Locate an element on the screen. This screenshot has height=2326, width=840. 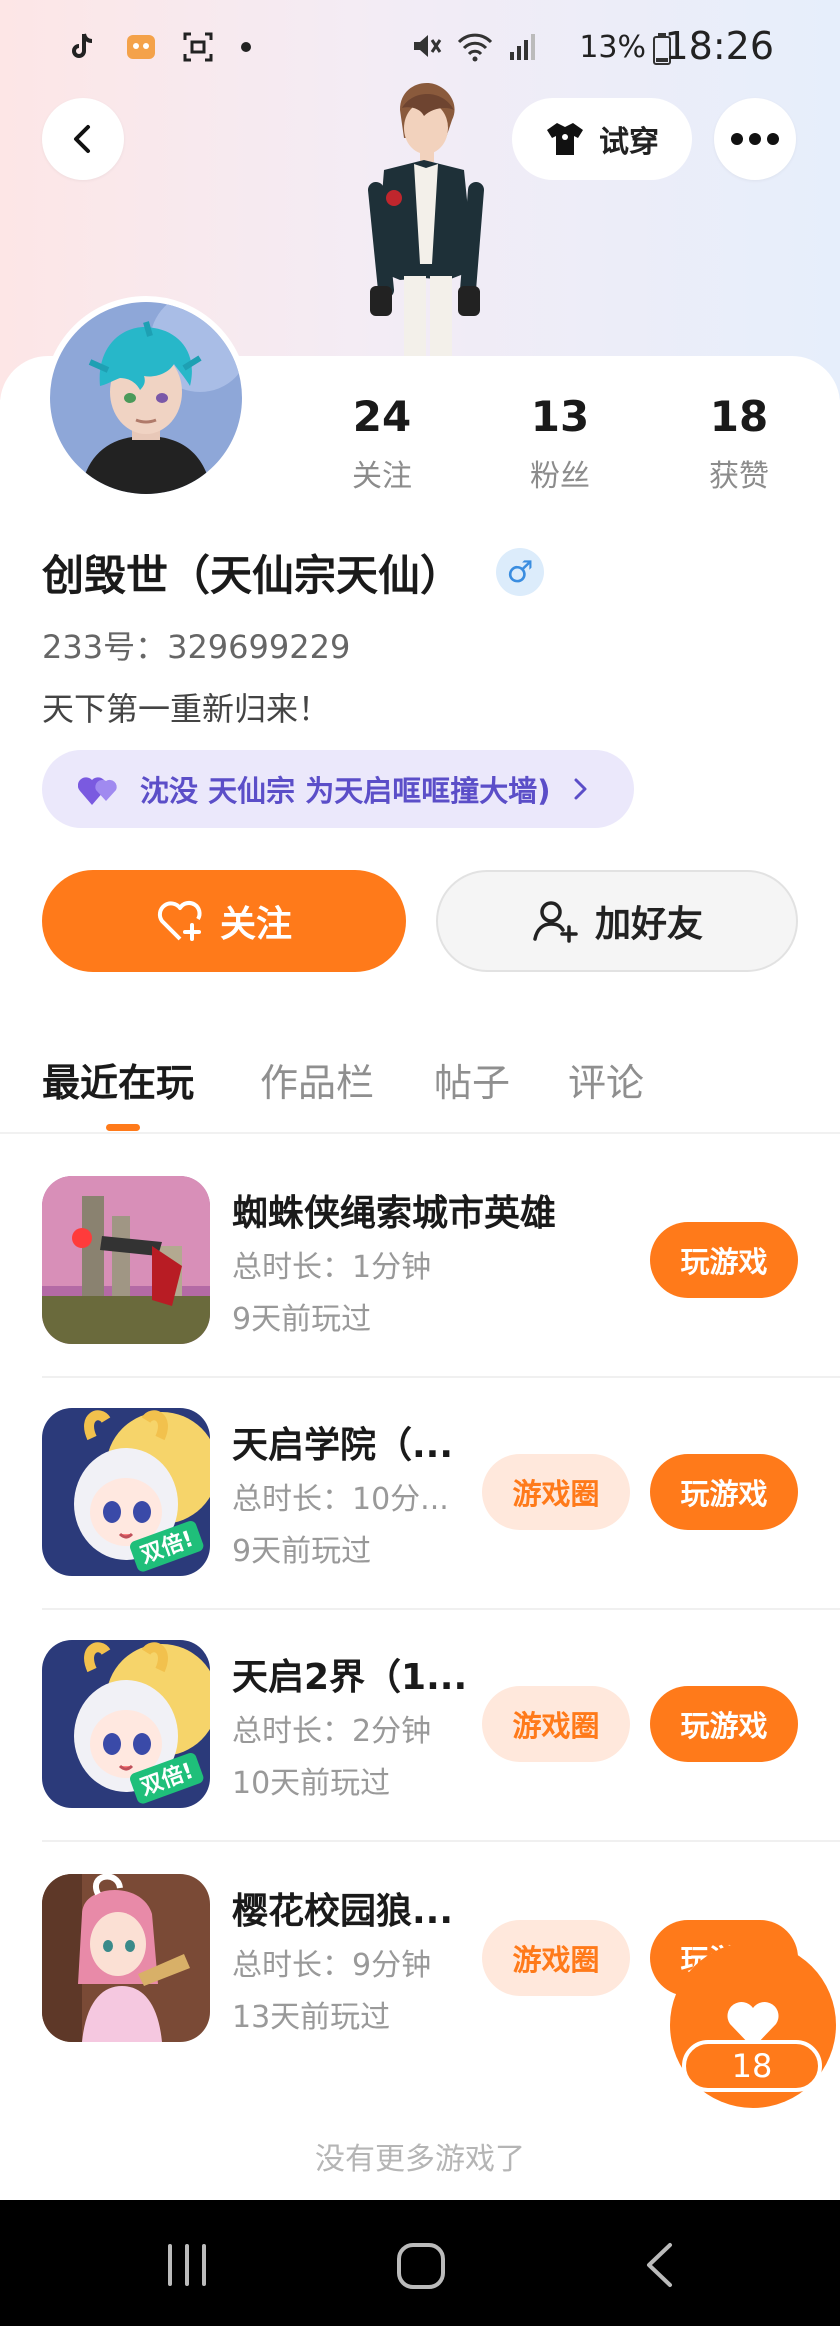
status-left-icons is located at coordinates (159, 46).